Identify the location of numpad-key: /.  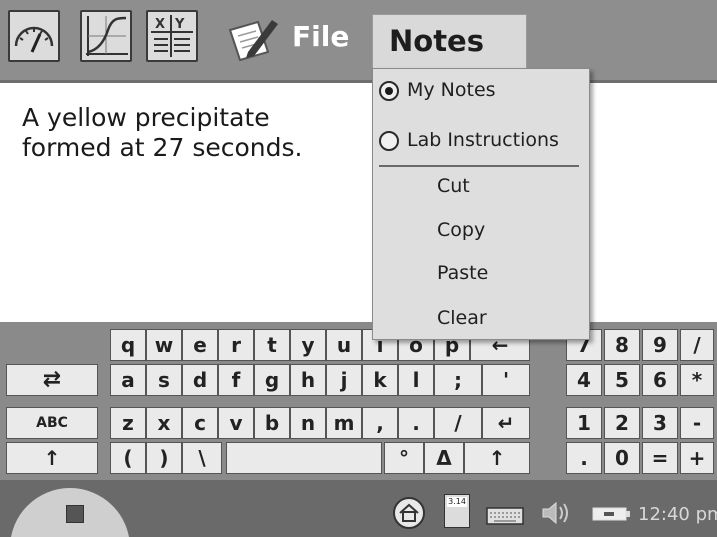
(697, 345).